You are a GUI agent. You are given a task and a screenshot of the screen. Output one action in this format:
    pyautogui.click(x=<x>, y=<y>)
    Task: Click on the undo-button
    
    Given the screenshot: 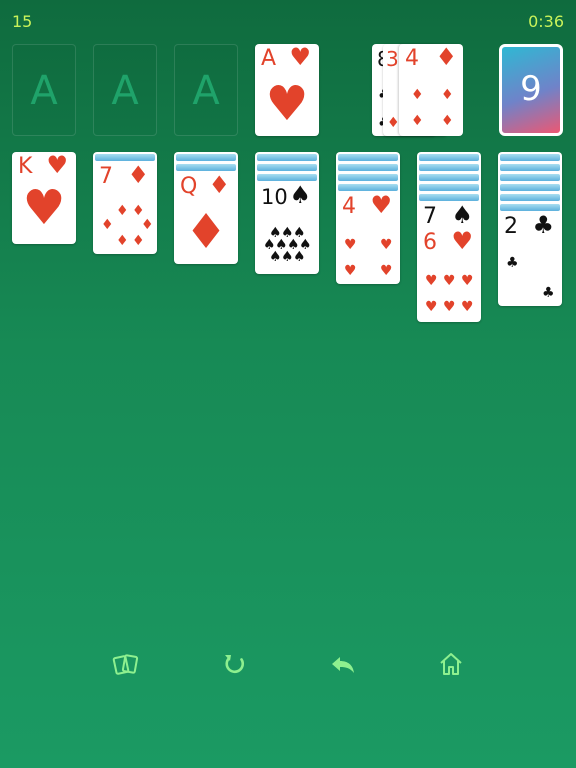 What is the action you would take?
    pyautogui.click(x=343, y=664)
    